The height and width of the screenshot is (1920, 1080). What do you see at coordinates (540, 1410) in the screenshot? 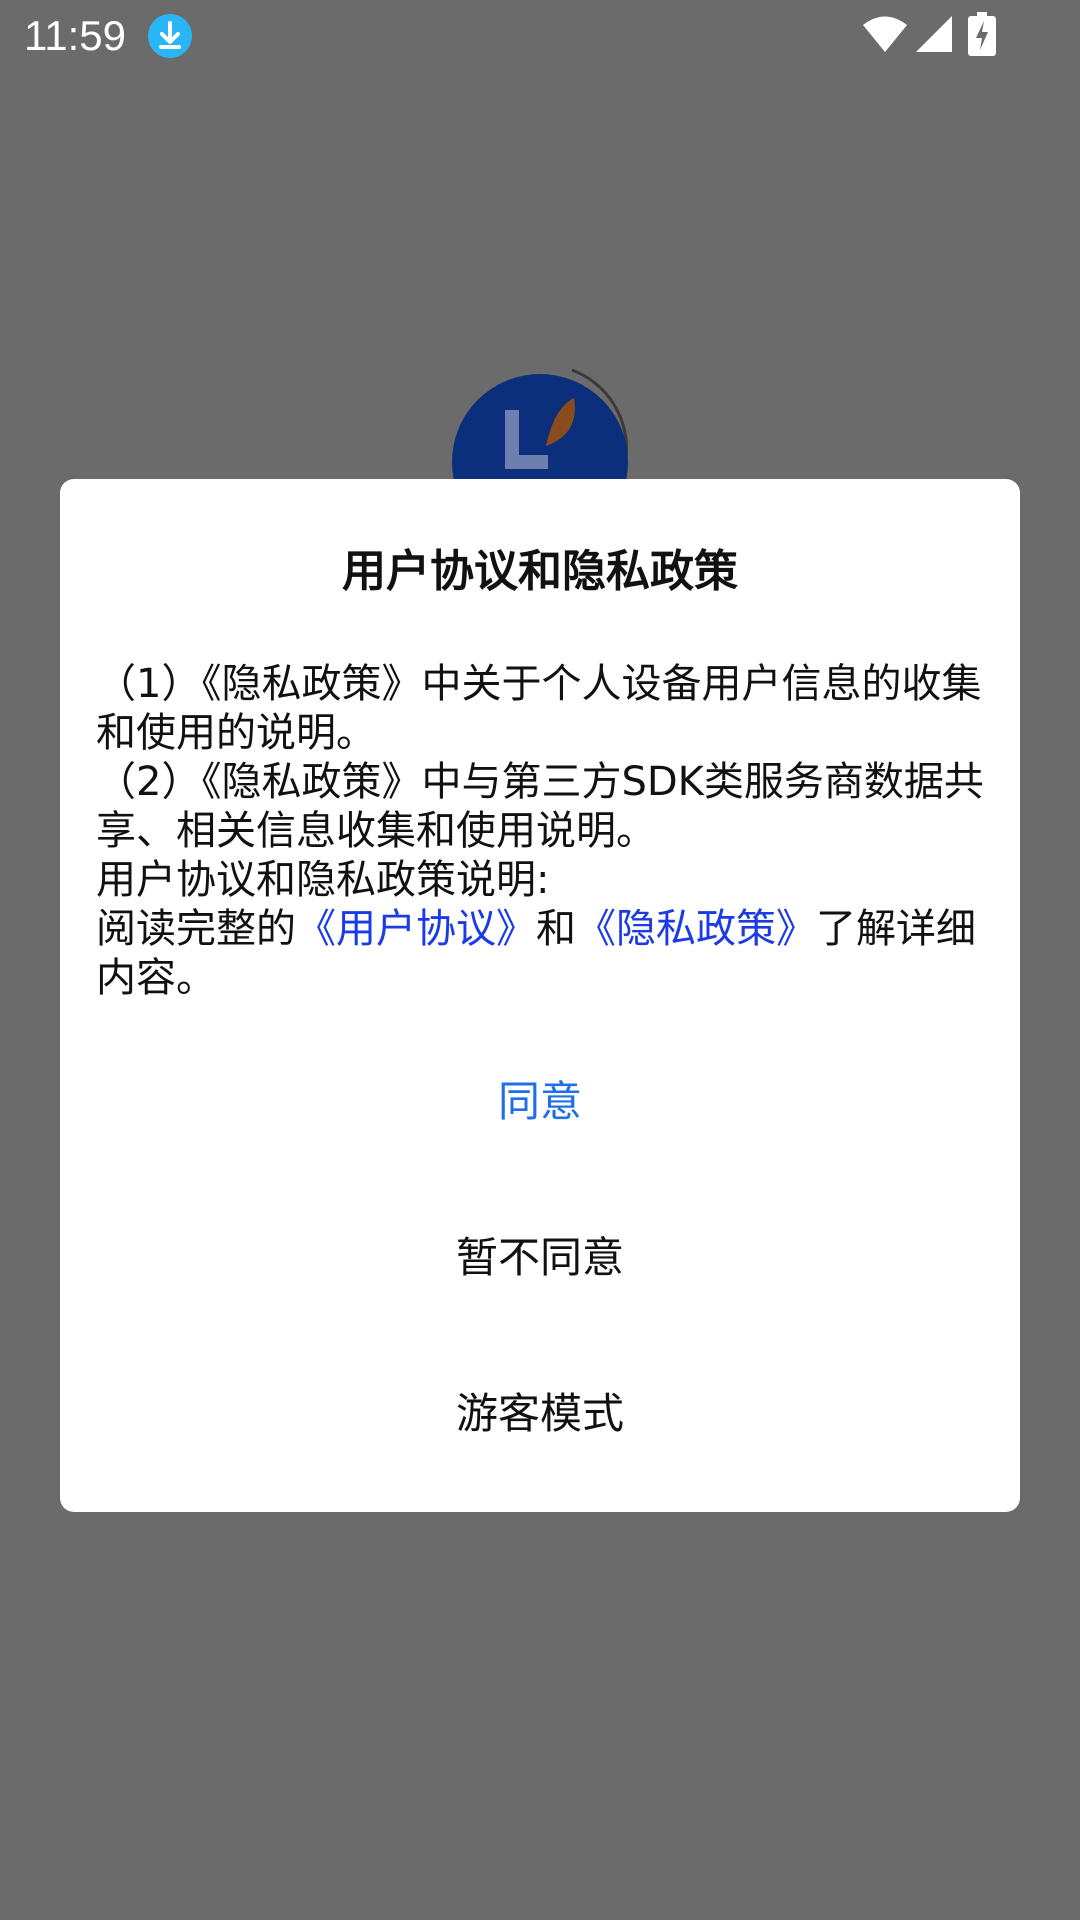
I see `guest-mode-button: 游客模式` at bounding box center [540, 1410].